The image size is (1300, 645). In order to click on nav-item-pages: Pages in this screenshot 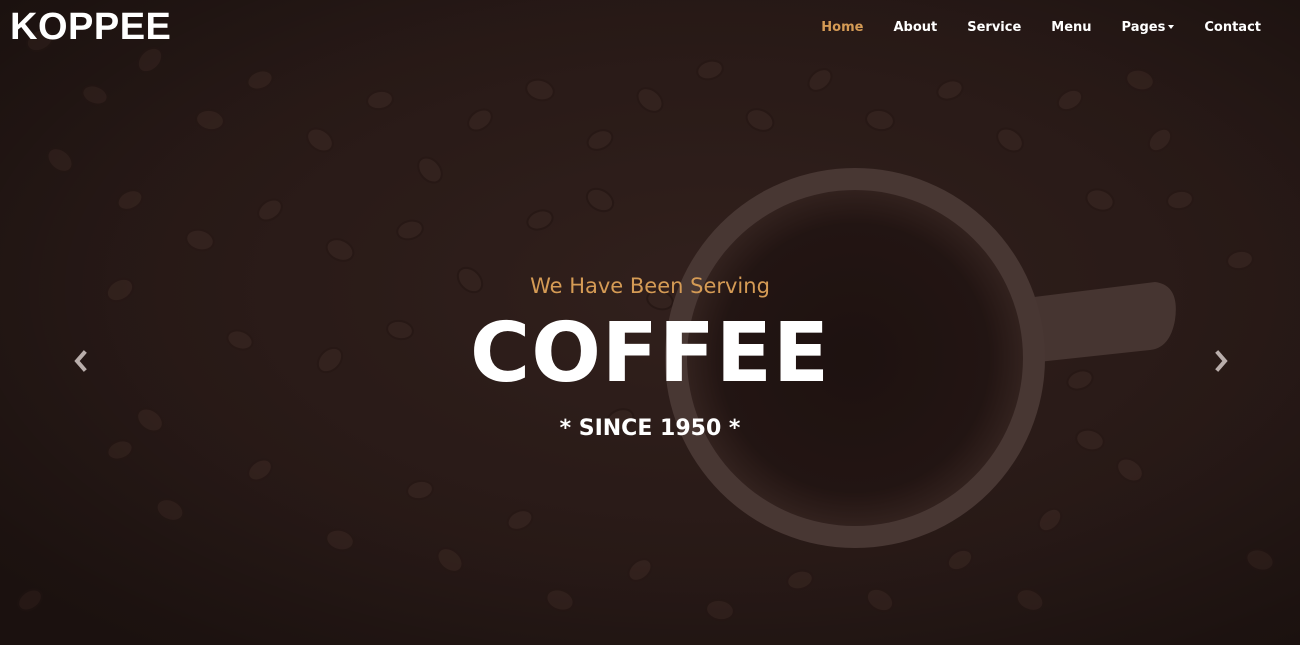, I will do `click(1148, 28)`.